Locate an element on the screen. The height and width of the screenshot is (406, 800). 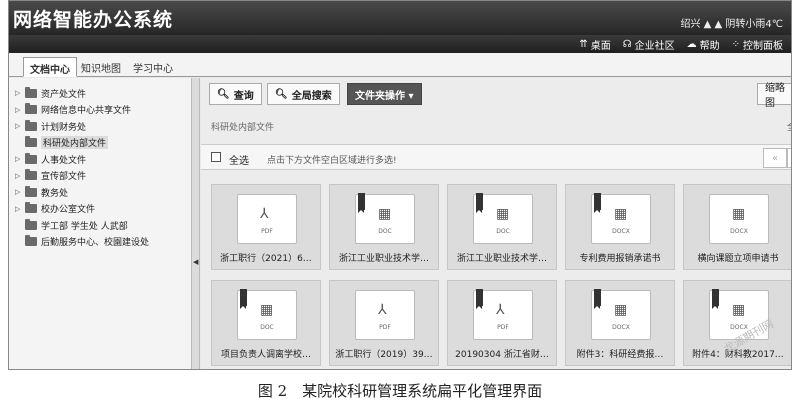
file-card: ▦ DOCX 专利费用报销承诺书 is located at coordinates (620, 227).